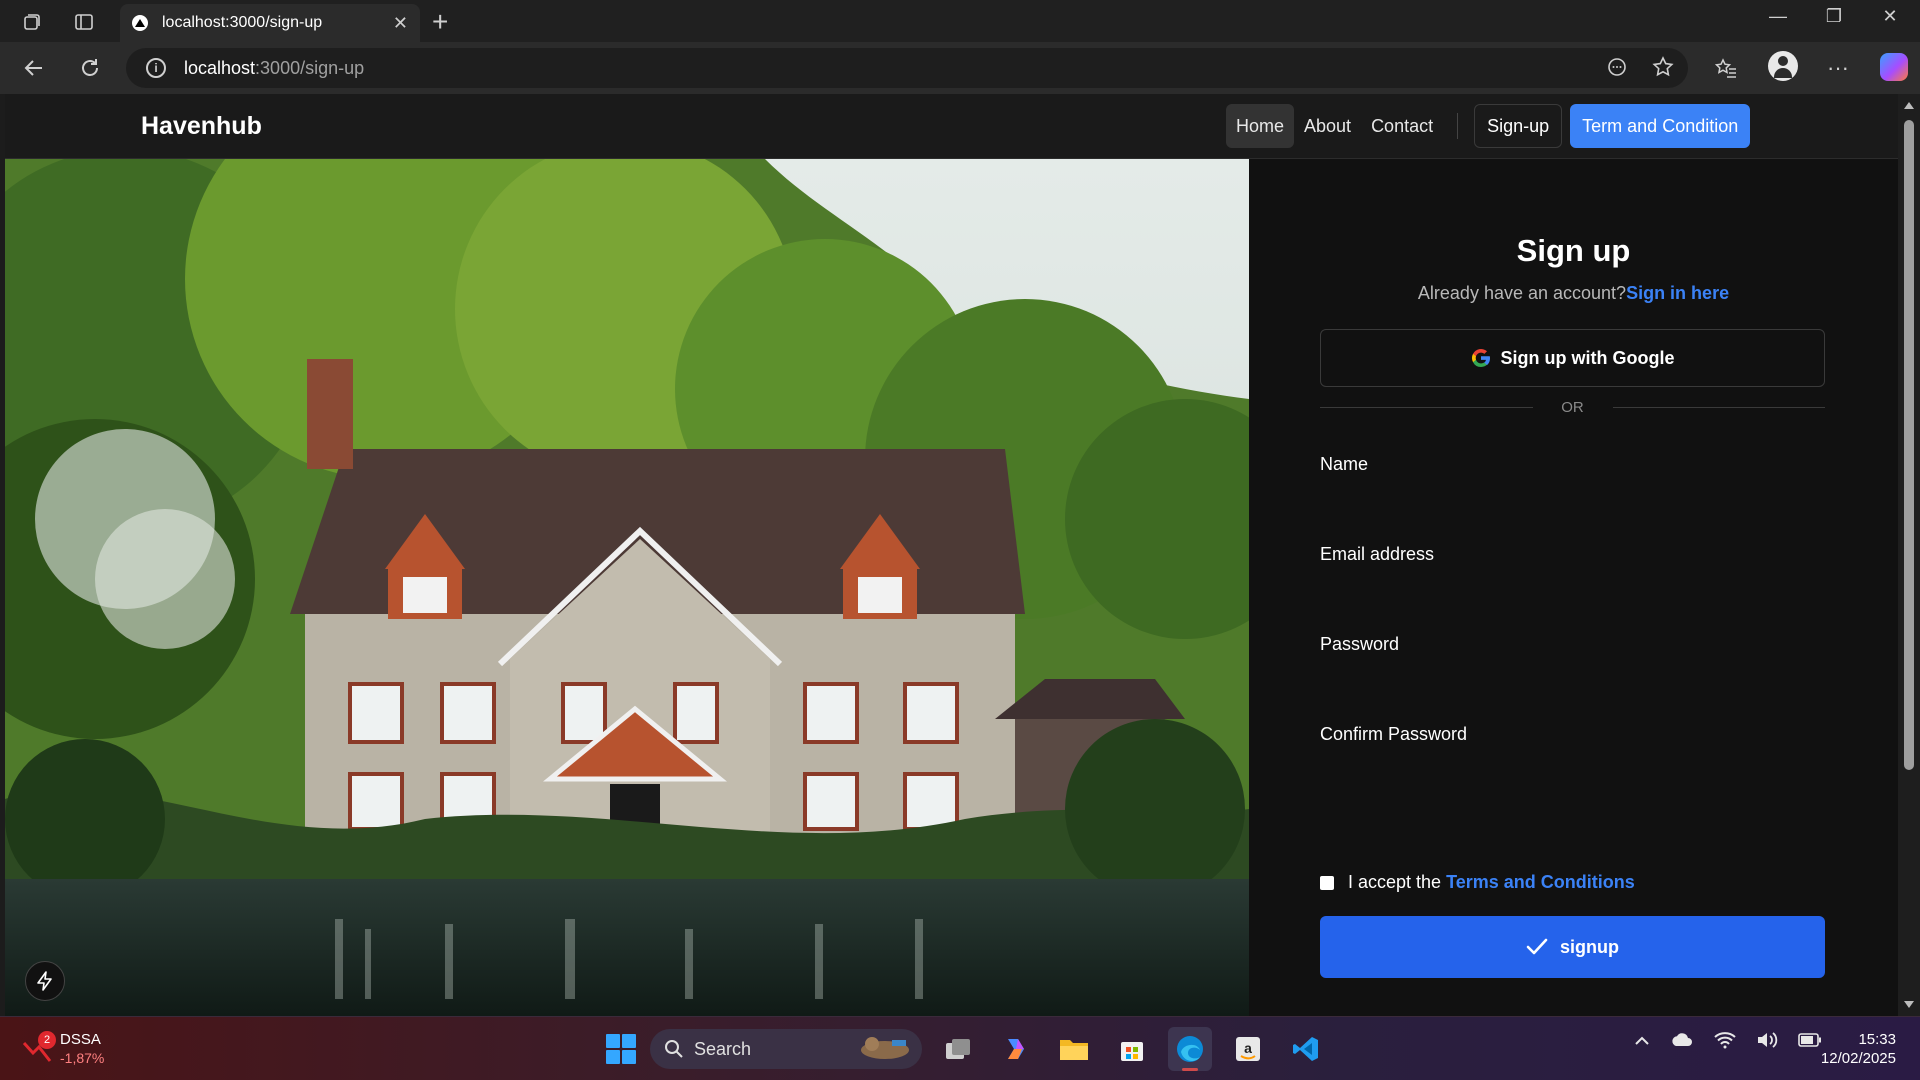 This screenshot has width=1920, height=1080. I want to click on nav-link-home: Home, so click(1260, 126).